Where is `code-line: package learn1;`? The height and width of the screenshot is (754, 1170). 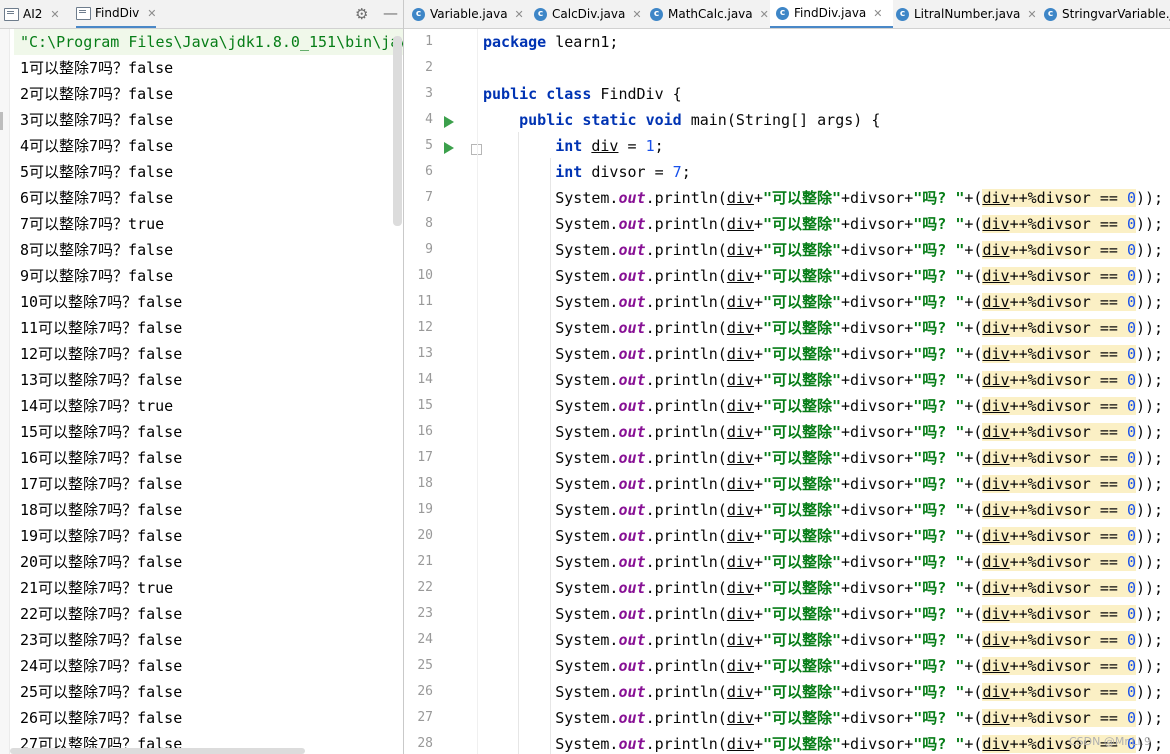 code-line: package learn1; is located at coordinates (826, 42).